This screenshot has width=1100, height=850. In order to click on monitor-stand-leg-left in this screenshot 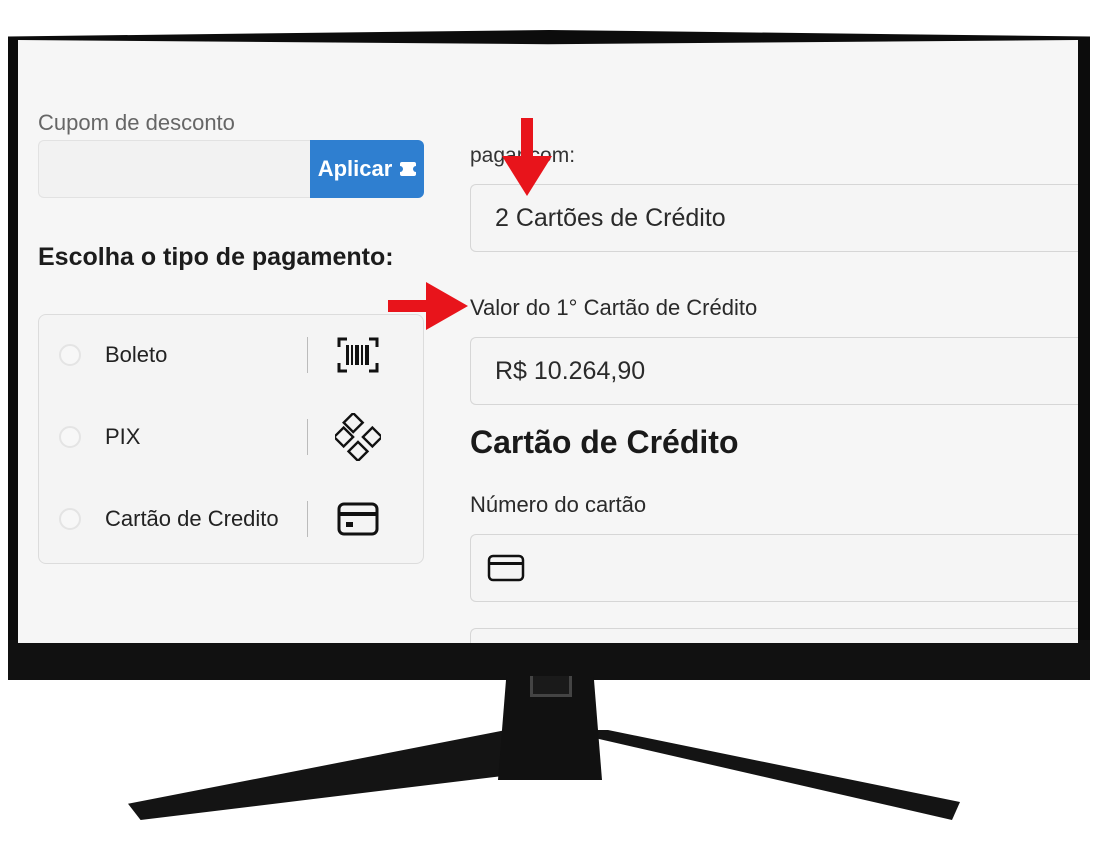, I will do `click(338, 775)`.